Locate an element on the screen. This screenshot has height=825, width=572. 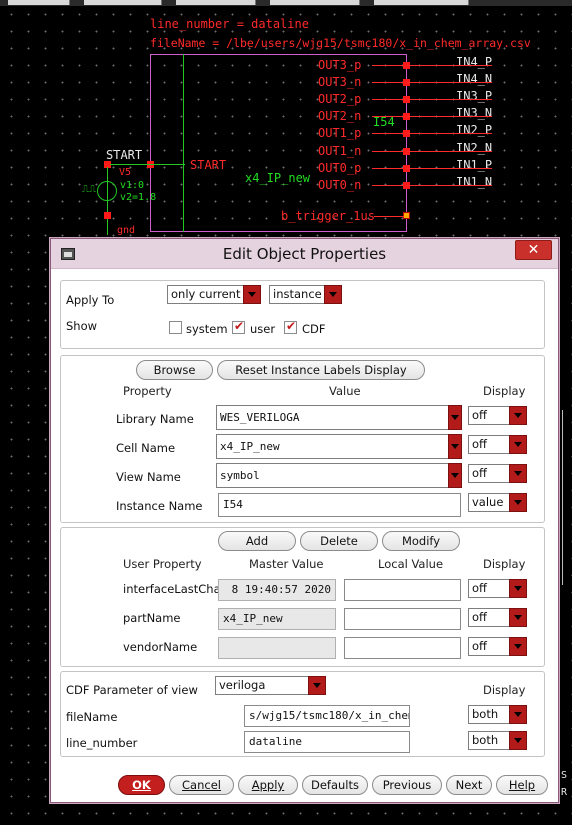
show-user-checkbox is located at coordinates (238, 326).